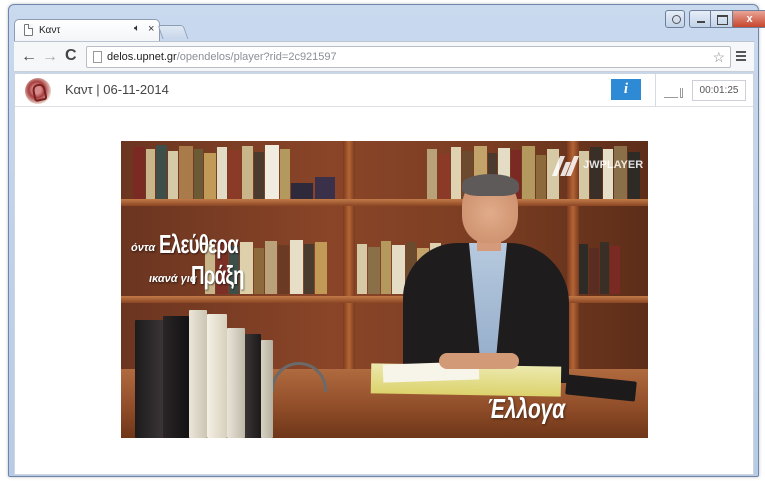 This screenshot has width=765, height=481. Describe the element at coordinates (29, 57) in the screenshot. I see `back-arrow-icon: ←` at that location.